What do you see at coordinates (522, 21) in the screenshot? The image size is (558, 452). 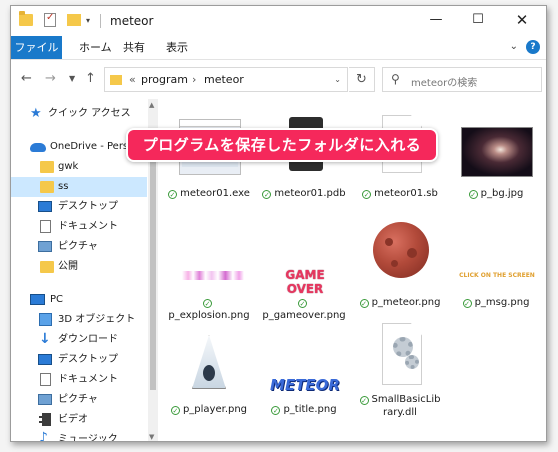 I see `close-button: ✕` at bounding box center [522, 21].